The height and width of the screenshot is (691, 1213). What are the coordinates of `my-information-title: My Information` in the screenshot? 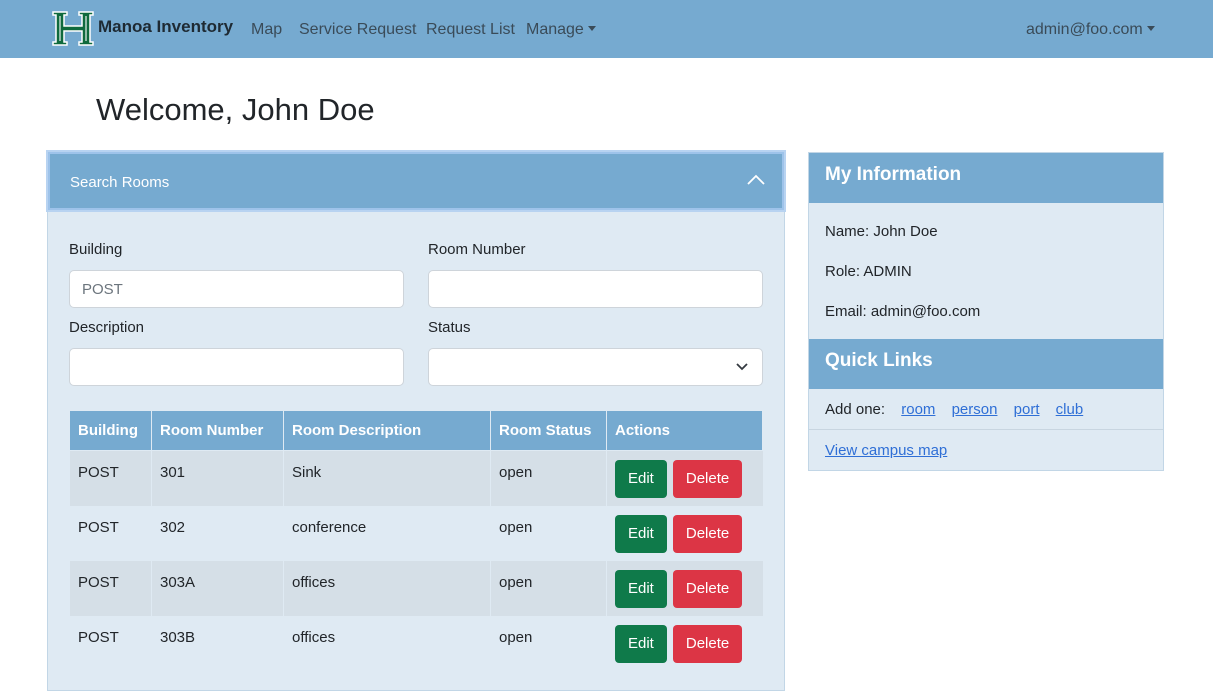 It's located at (986, 178).